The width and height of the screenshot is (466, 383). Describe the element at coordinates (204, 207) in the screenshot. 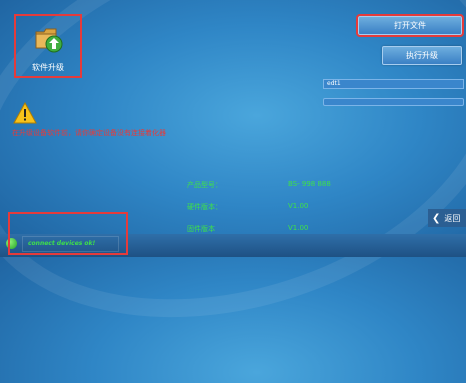

I see `hardware-version-label: 硬件版本：` at that location.